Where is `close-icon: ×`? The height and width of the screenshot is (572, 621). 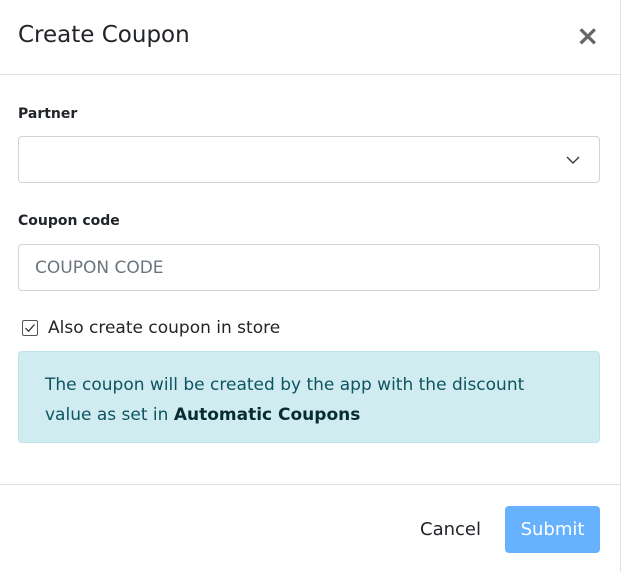 close-icon: × is located at coordinates (588, 35).